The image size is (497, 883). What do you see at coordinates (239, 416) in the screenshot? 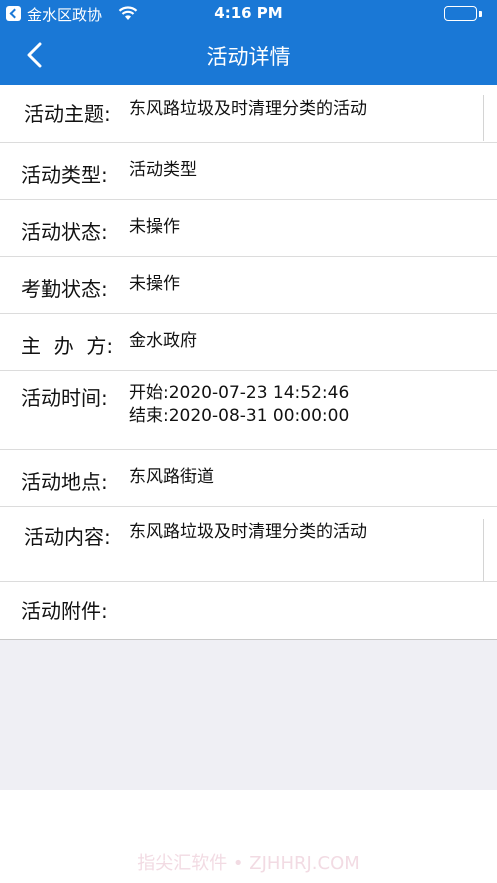
I see `detail-value-end: 结束:2020-08-31 00:00:00` at bounding box center [239, 416].